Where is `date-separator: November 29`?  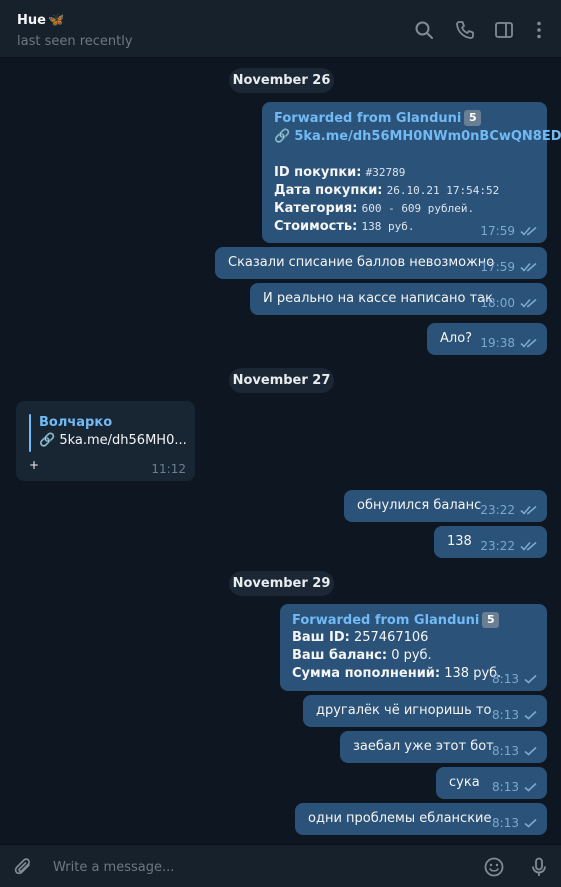
date-separator: November 29 is located at coordinates (281, 583).